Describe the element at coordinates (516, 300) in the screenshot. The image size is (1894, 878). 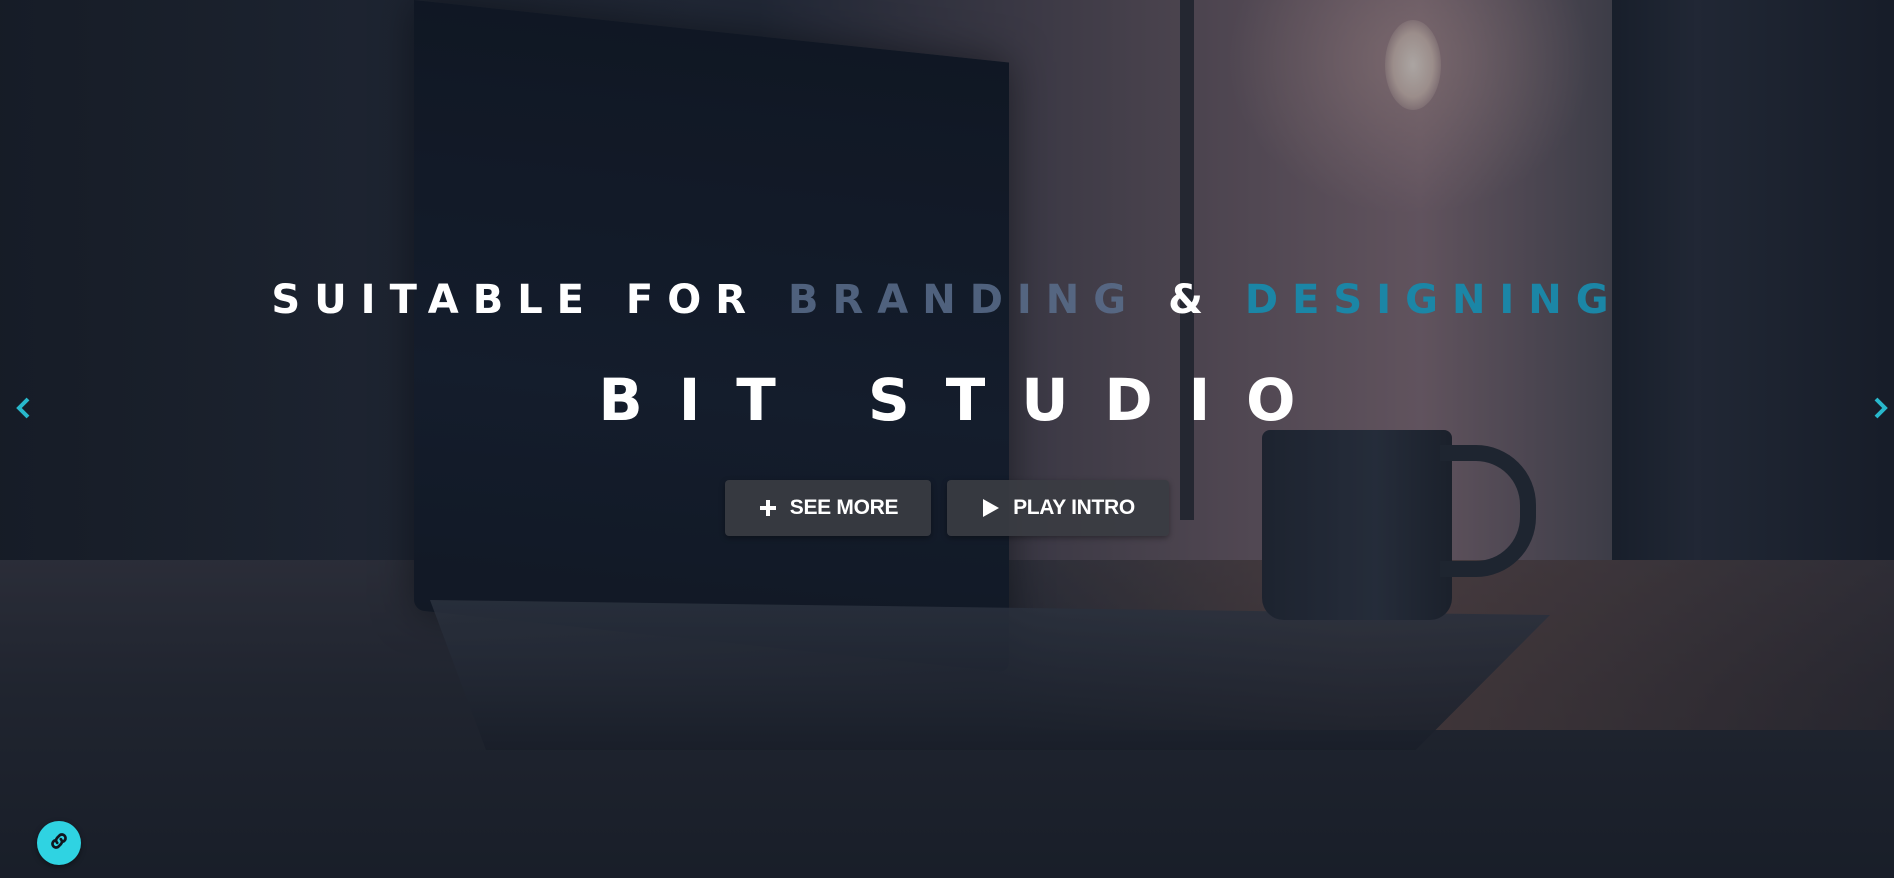
I see `hero-subtitle-lead: SUITABLE FOR` at that location.